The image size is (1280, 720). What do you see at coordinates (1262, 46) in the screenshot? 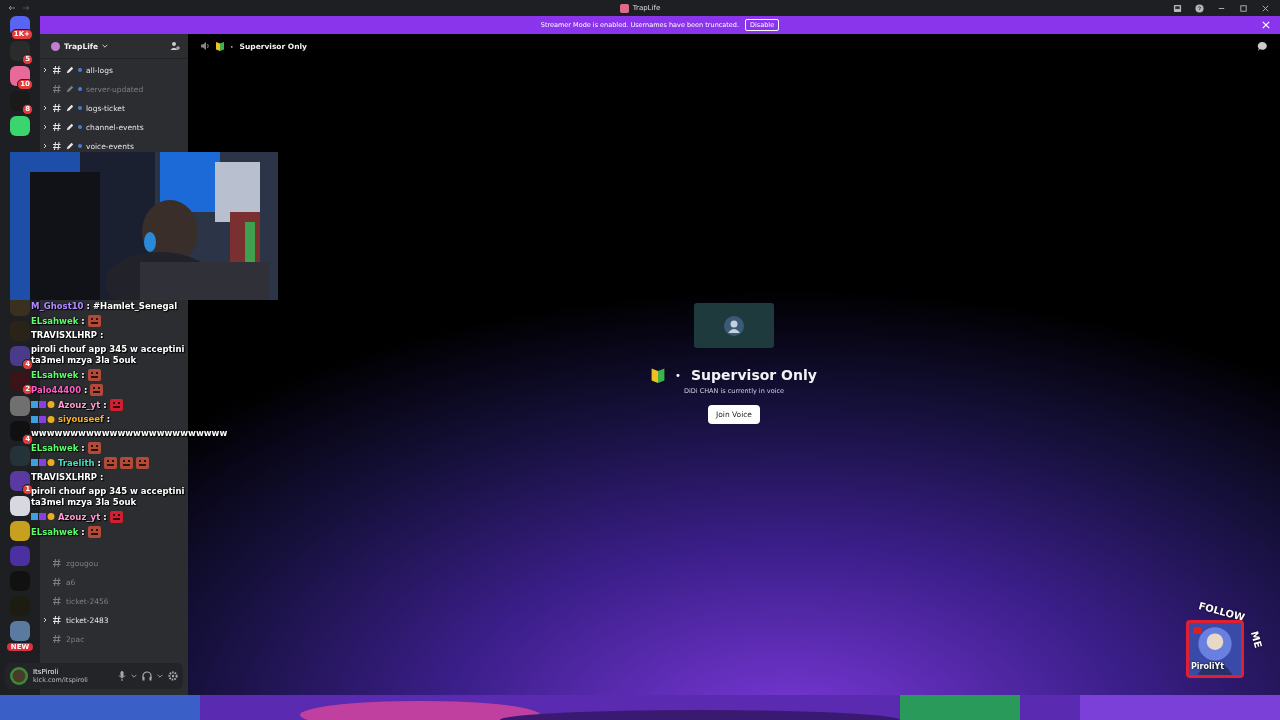
I see `chat-icon` at bounding box center [1262, 46].